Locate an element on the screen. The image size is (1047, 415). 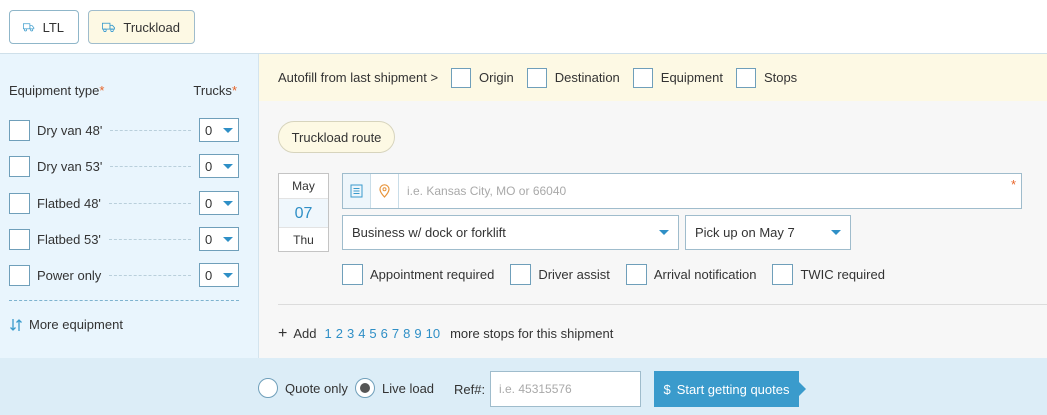
pickup-value: Pick up on May 7 is located at coordinates (745, 232).